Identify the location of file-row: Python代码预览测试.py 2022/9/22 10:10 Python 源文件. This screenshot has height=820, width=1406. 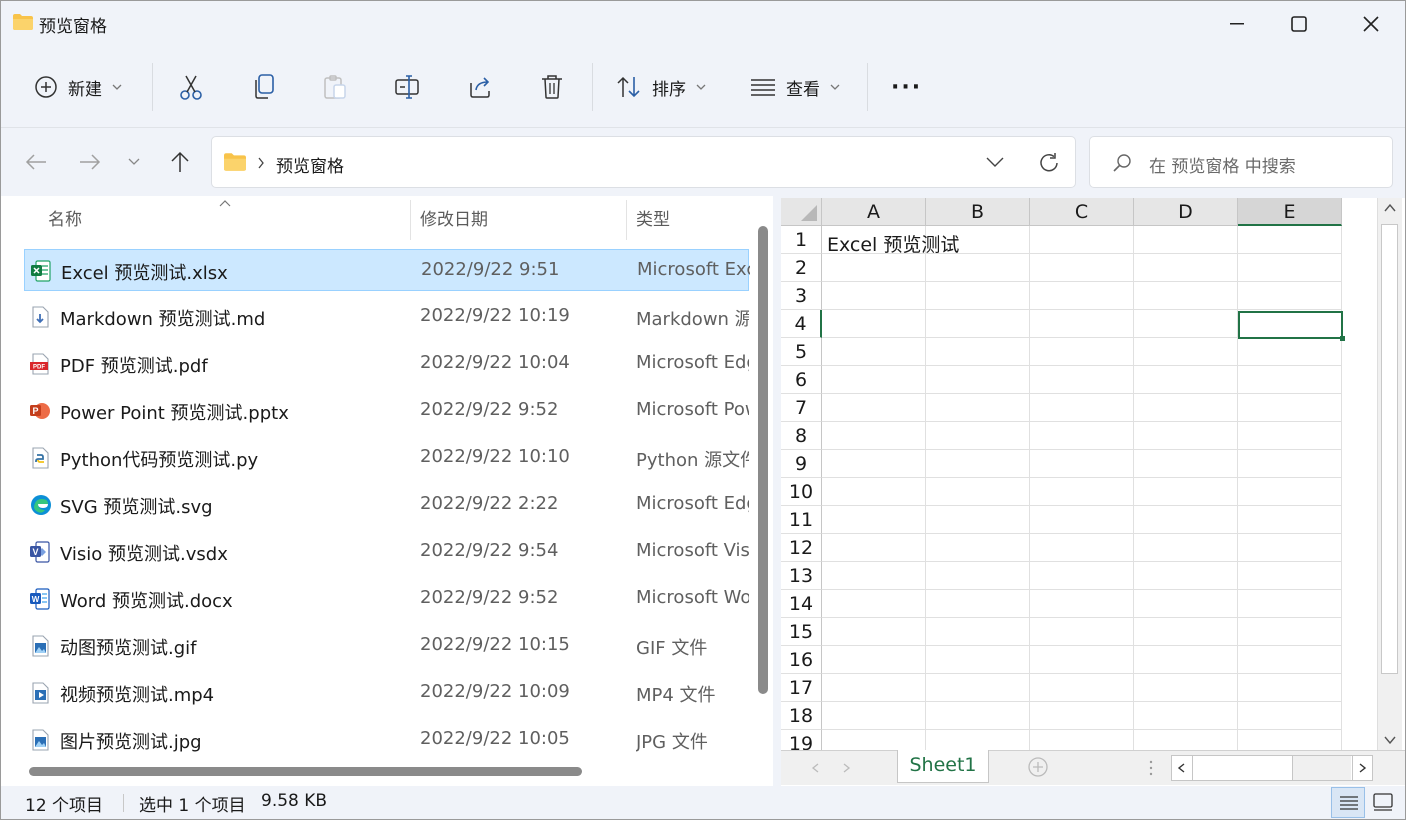
(386, 458).